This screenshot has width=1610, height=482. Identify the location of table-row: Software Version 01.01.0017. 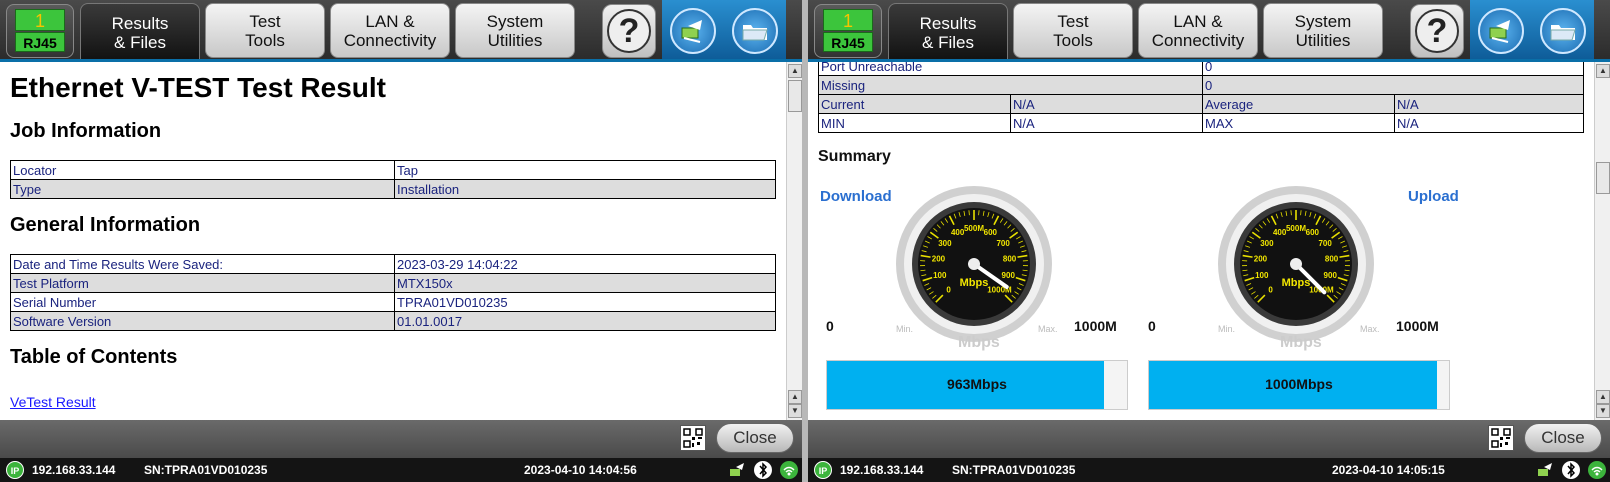
(393, 321).